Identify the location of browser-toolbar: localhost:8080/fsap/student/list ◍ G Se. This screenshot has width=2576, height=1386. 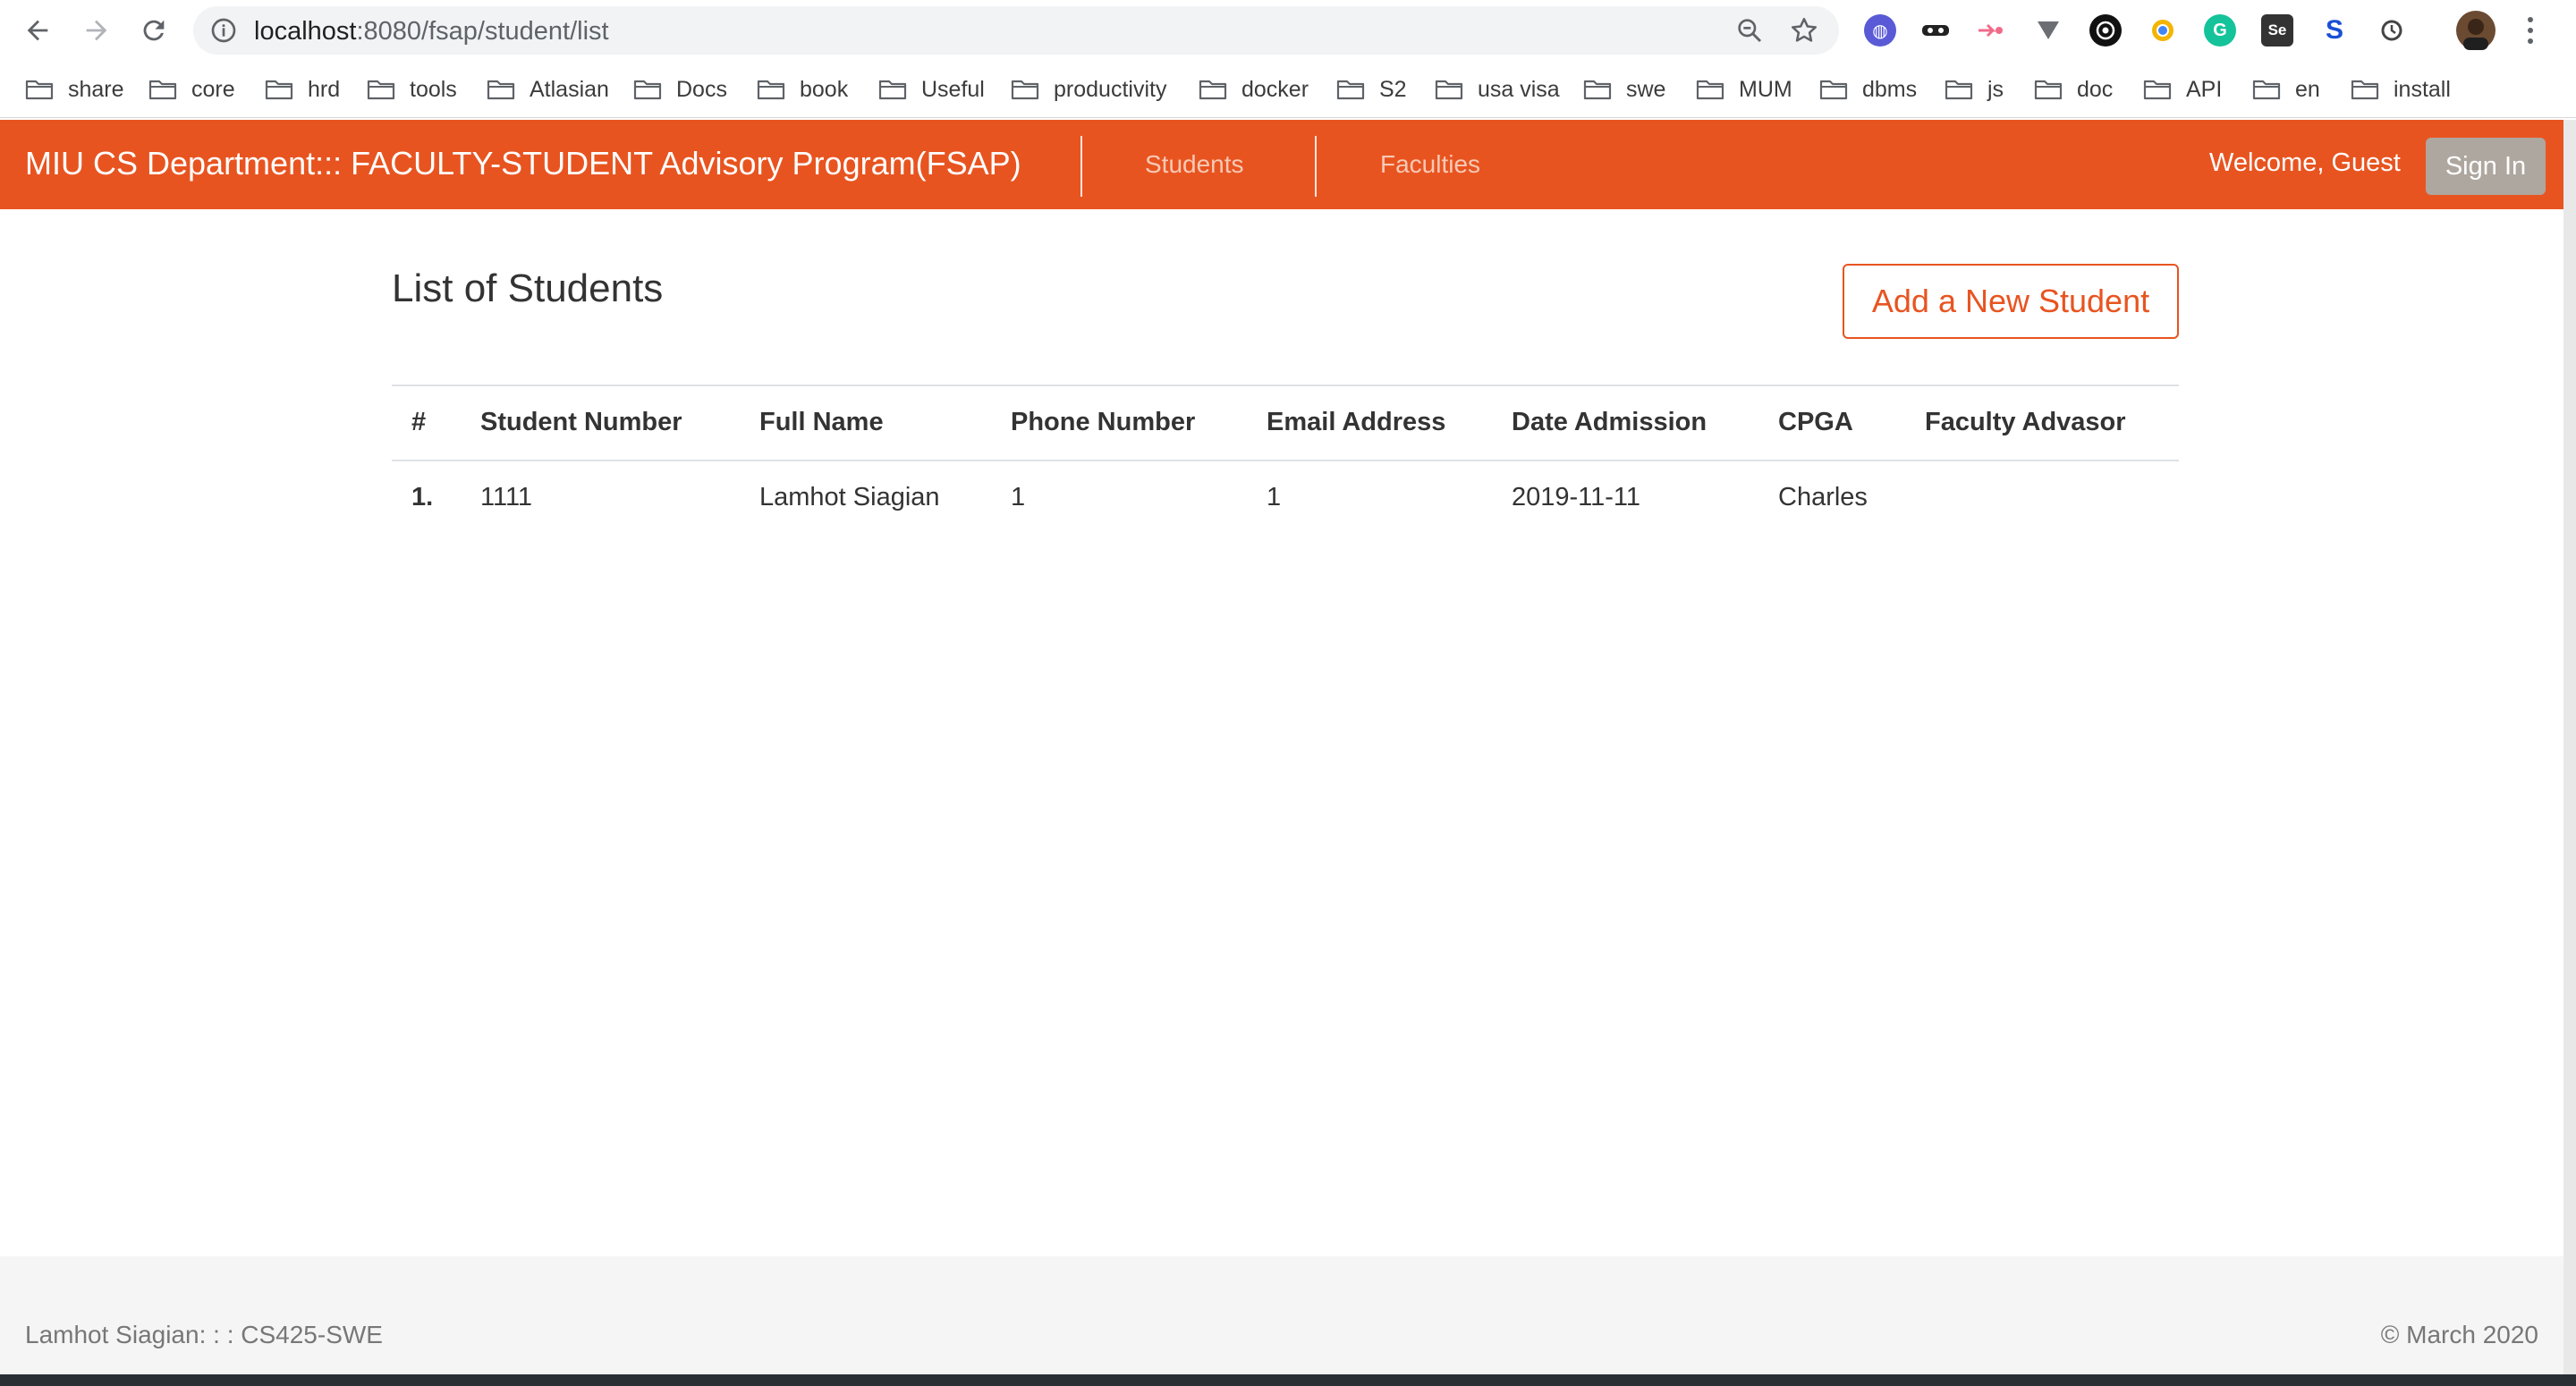
(1288, 30).